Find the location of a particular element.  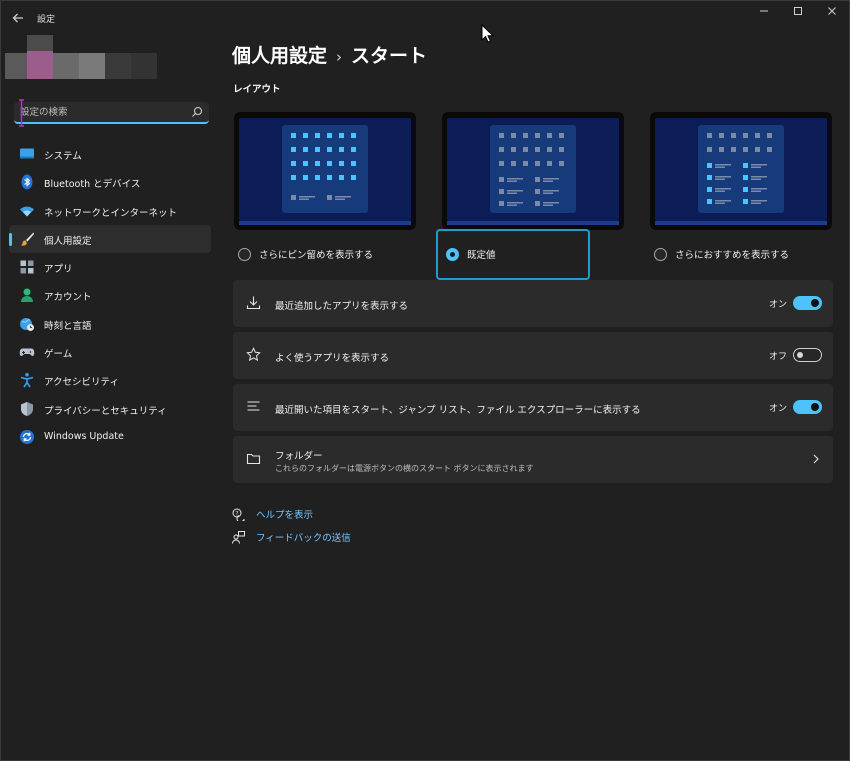

minimize-icon is located at coordinates (764, 13).